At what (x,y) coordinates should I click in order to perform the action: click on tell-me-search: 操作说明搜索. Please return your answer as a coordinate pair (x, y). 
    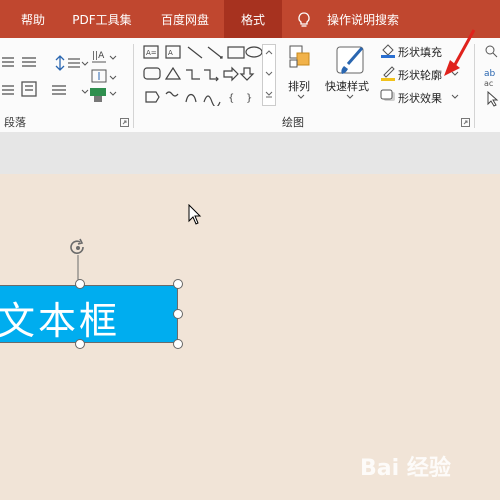
    Looking at the image, I should click on (363, 19).